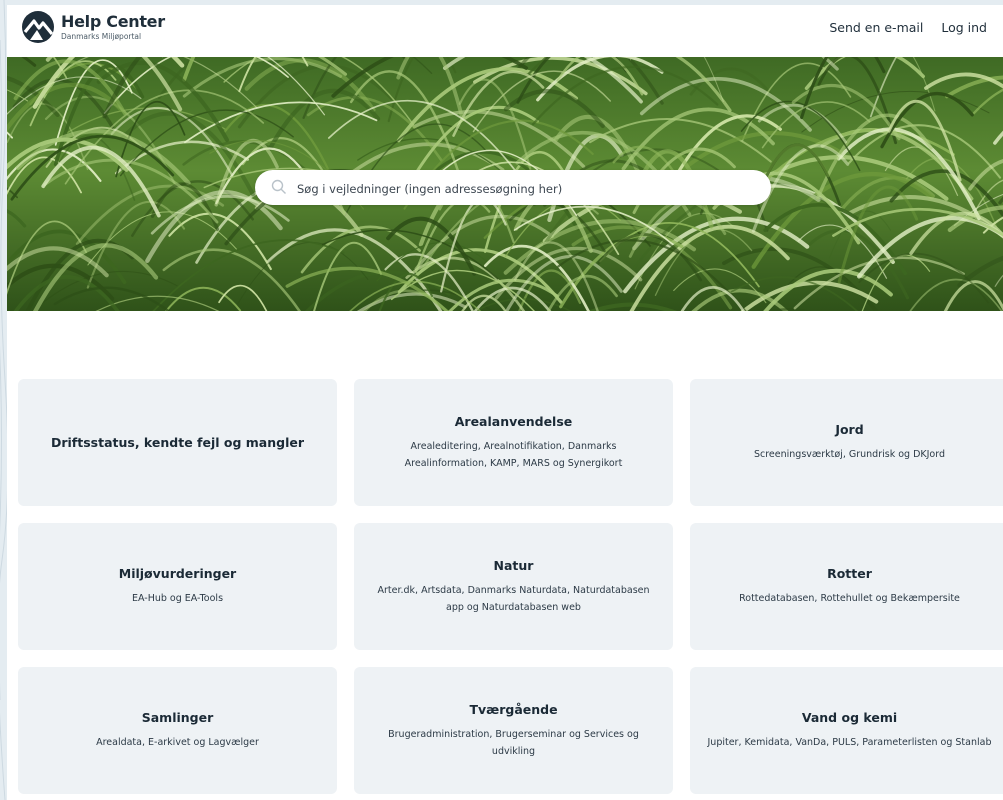 Image resolution: width=1003 pixels, height=800 pixels. I want to click on category-description: EA-Hub og EA-Tools, so click(177, 598).